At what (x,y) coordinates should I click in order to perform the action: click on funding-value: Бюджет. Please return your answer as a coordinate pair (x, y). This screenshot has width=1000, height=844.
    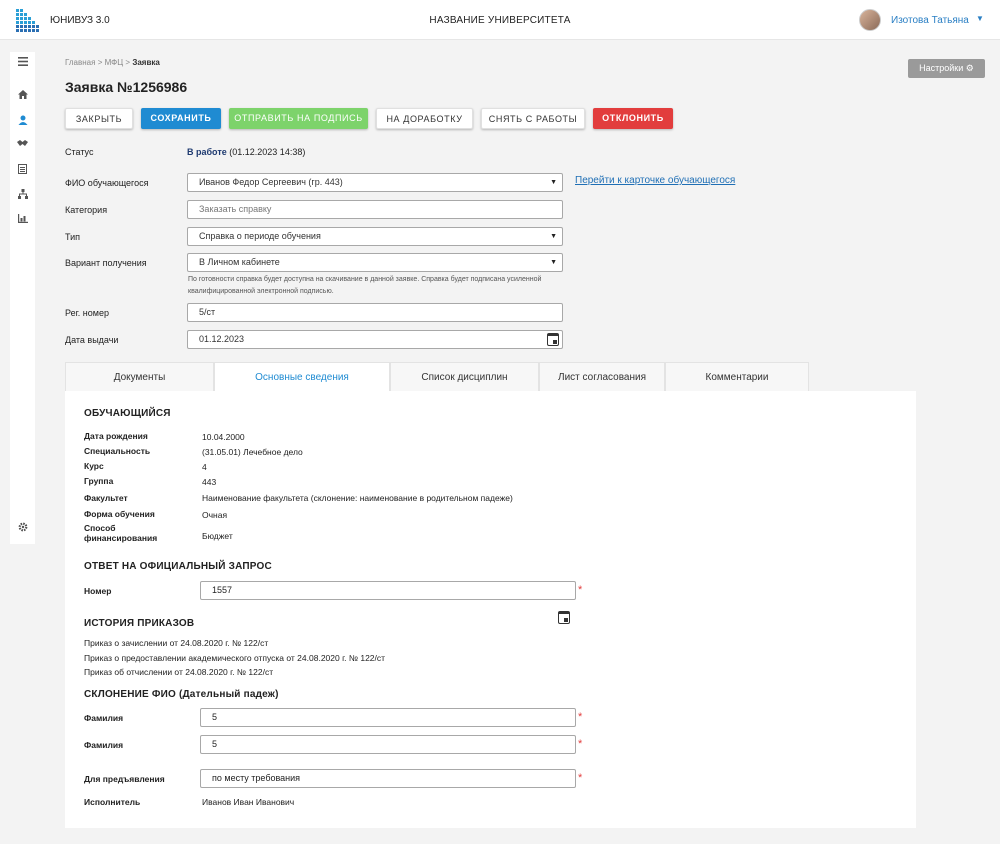
    Looking at the image, I should click on (217, 536).